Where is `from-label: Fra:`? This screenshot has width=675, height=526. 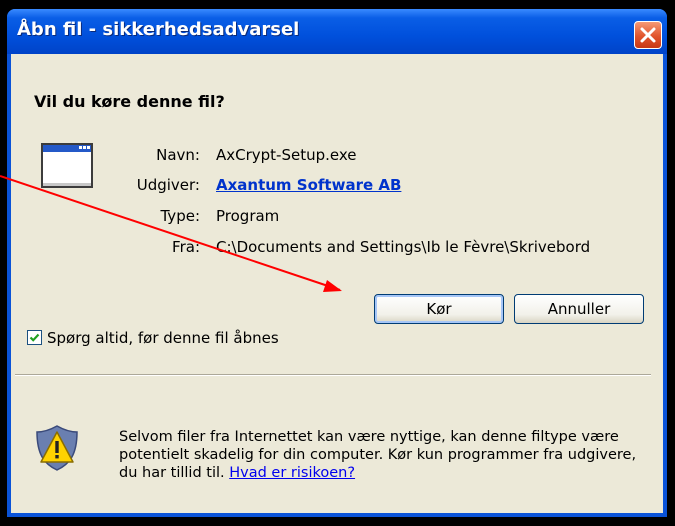
from-label: Fra: is located at coordinates (186, 247).